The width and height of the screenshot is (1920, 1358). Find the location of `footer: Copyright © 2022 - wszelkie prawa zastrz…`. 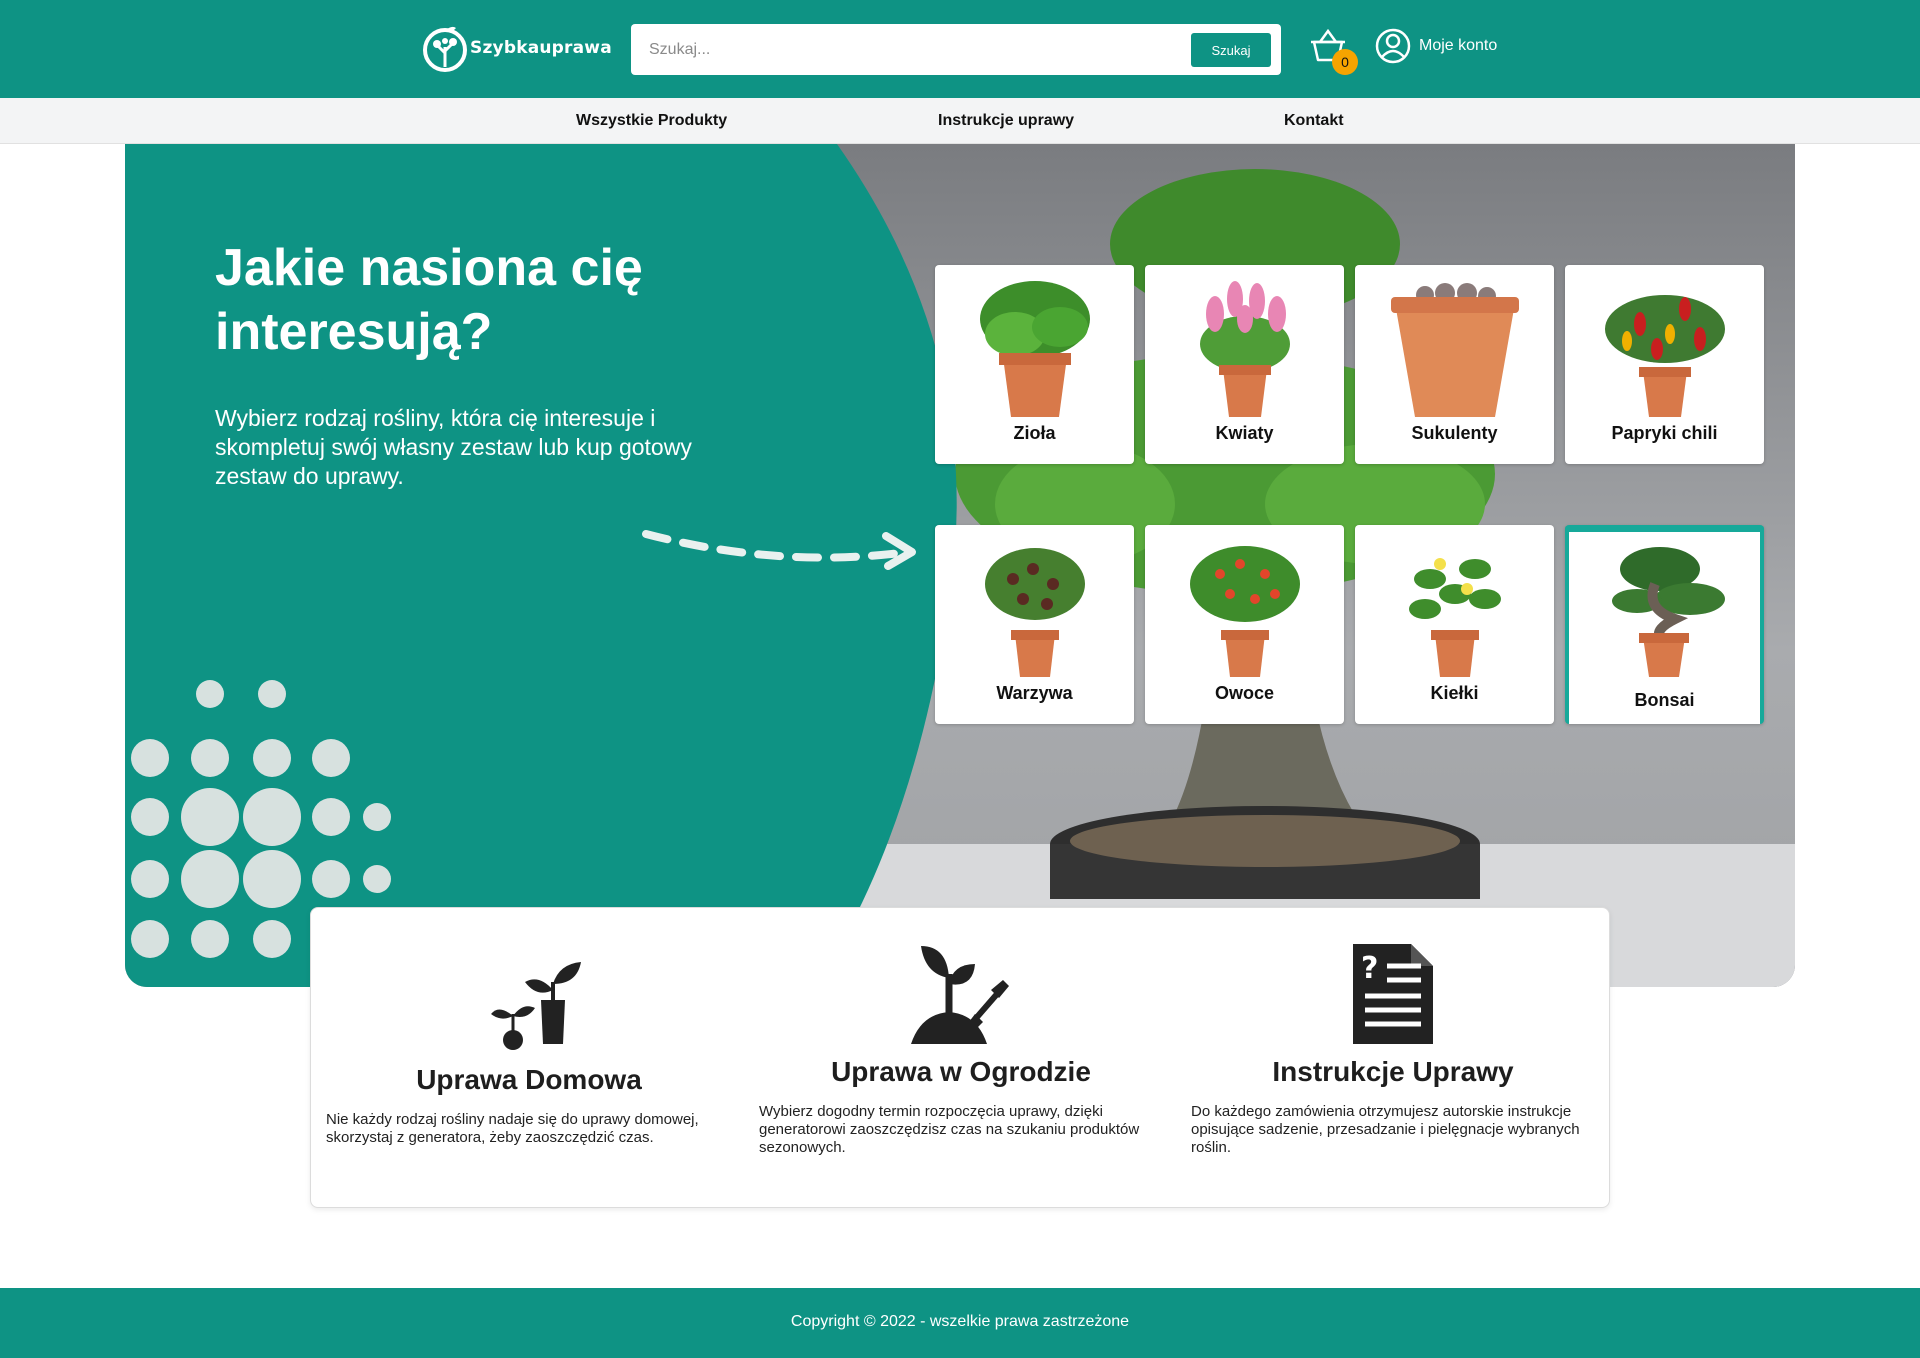

footer: Copyright © 2022 - wszelkie prawa zastrz… is located at coordinates (960, 1323).